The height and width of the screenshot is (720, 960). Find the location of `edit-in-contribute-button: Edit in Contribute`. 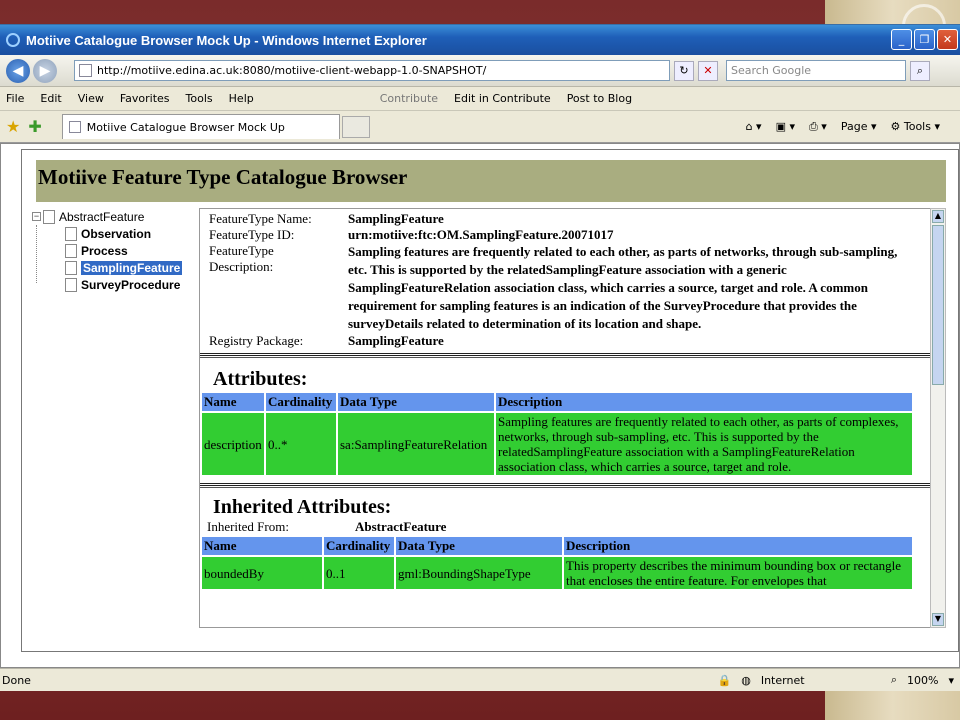

edit-in-contribute-button: Edit in Contribute is located at coordinates (502, 98).